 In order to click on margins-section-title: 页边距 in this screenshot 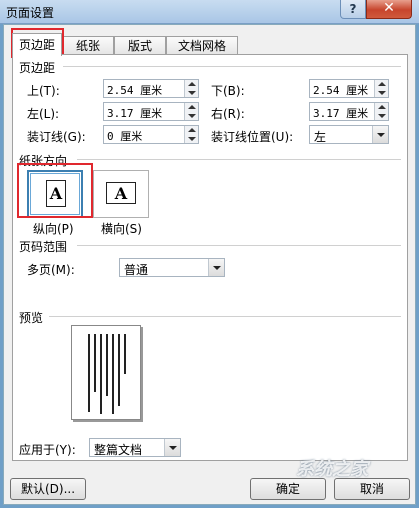, I will do `click(37, 68)`.